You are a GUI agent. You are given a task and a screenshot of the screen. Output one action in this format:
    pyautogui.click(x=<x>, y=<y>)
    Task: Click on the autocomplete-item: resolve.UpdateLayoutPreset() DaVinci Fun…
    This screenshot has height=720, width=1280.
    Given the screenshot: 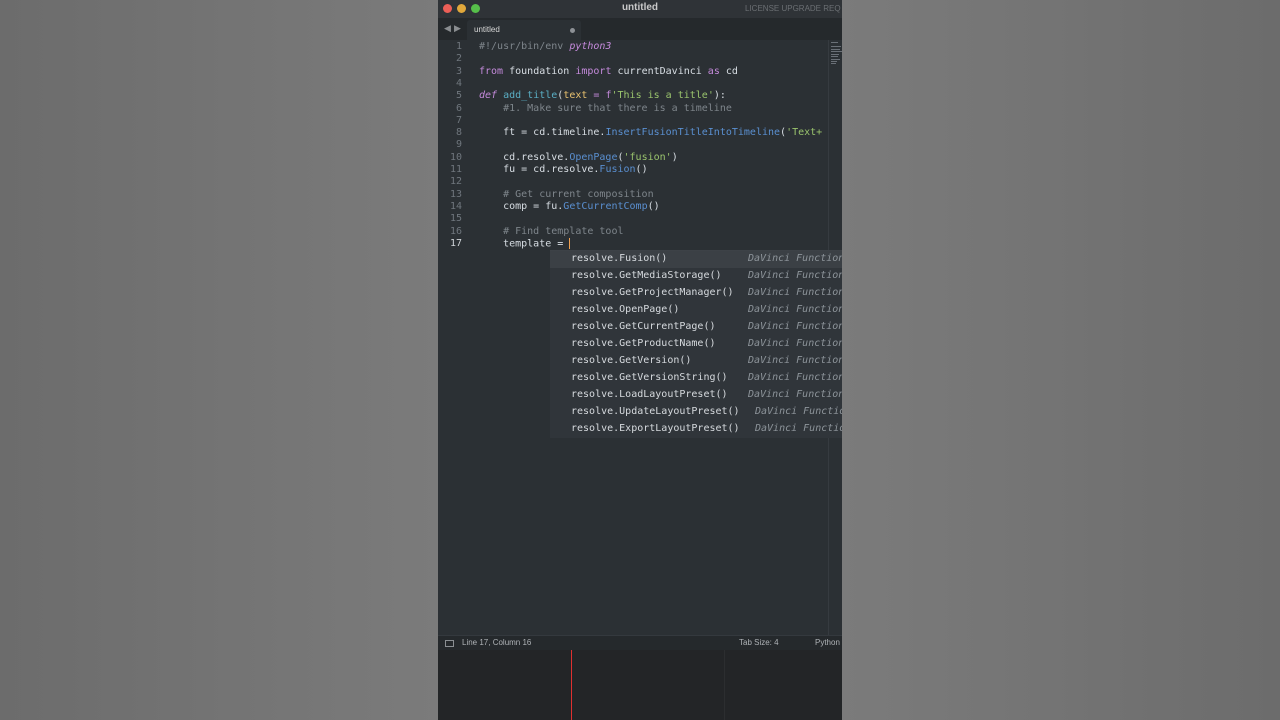 What is the action you would take?
    pyautogui.click(x=696, y=412)
    